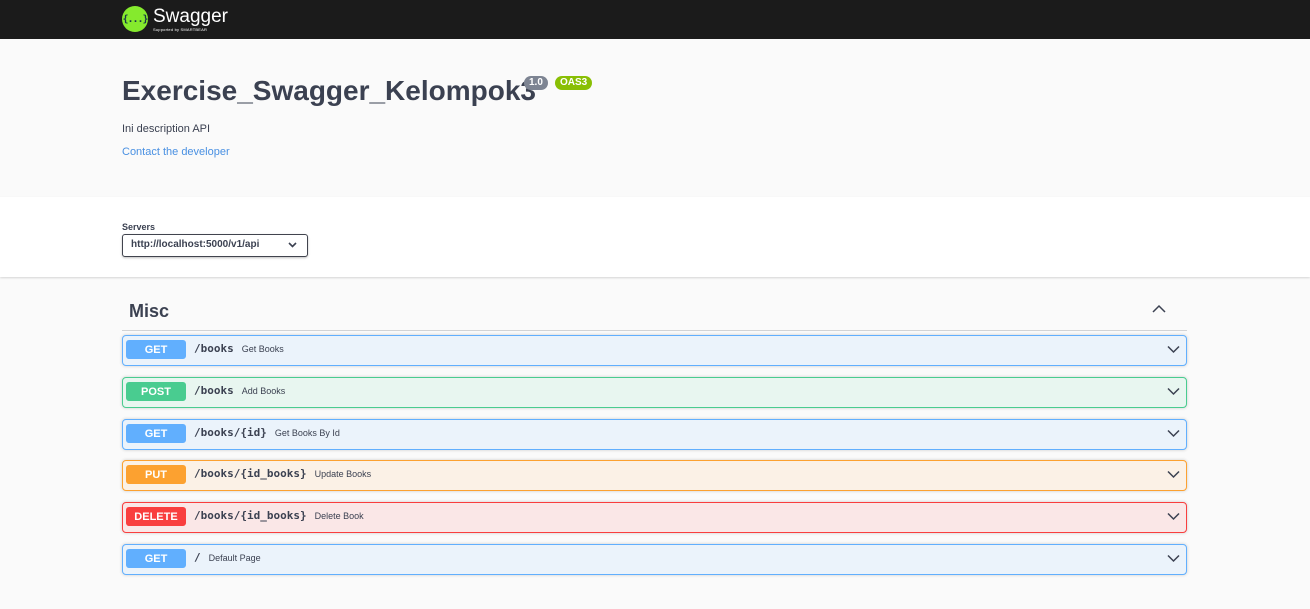 Image resolution: width=1310 pixels, height=609 pixels. I want to click on servers-label: Servers, so click(139, 227).